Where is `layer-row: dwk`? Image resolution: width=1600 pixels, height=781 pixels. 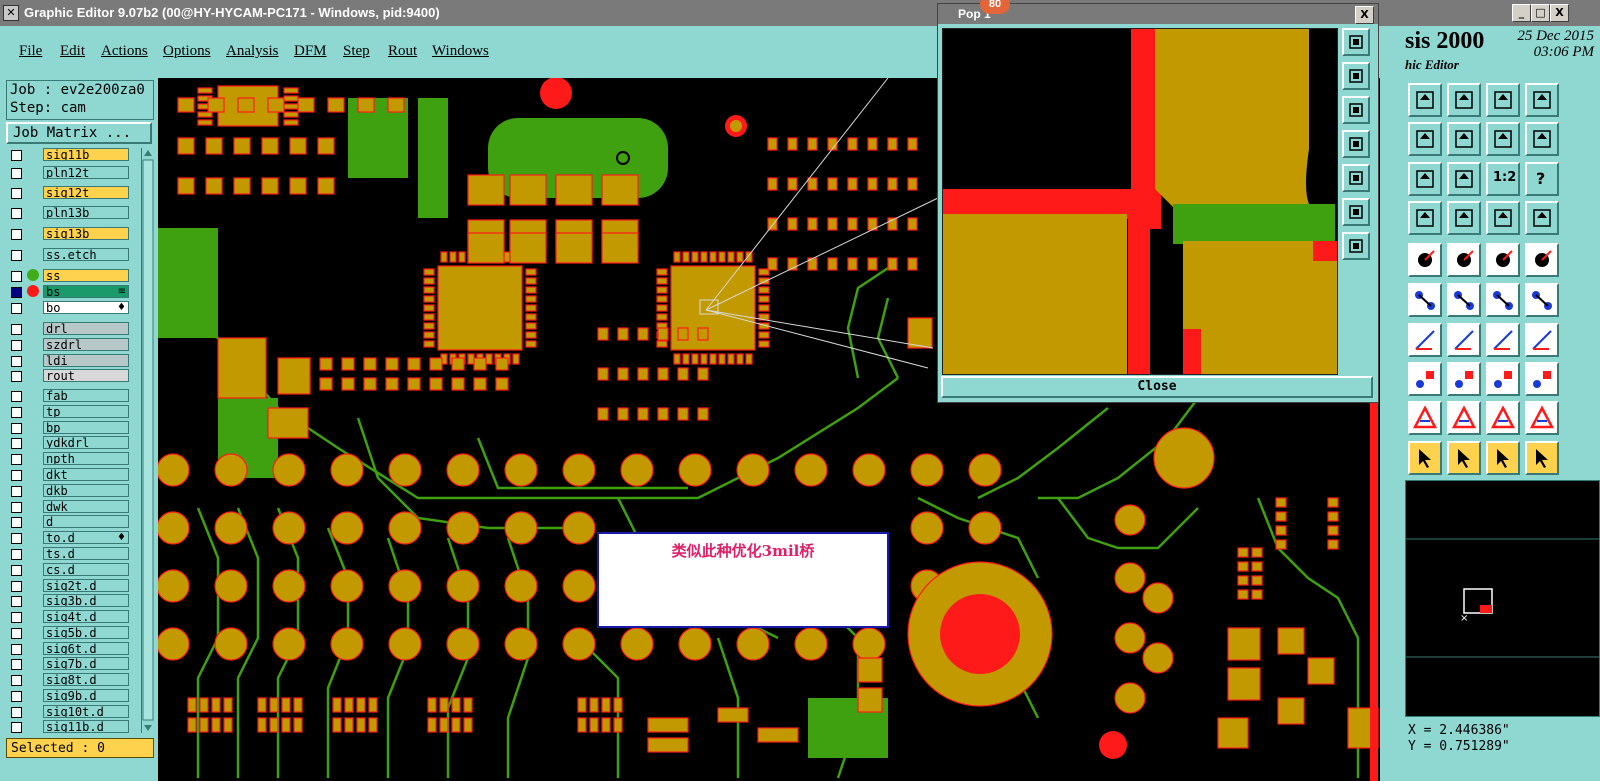 layer-row: dwk is located at coordinates (73, 507).